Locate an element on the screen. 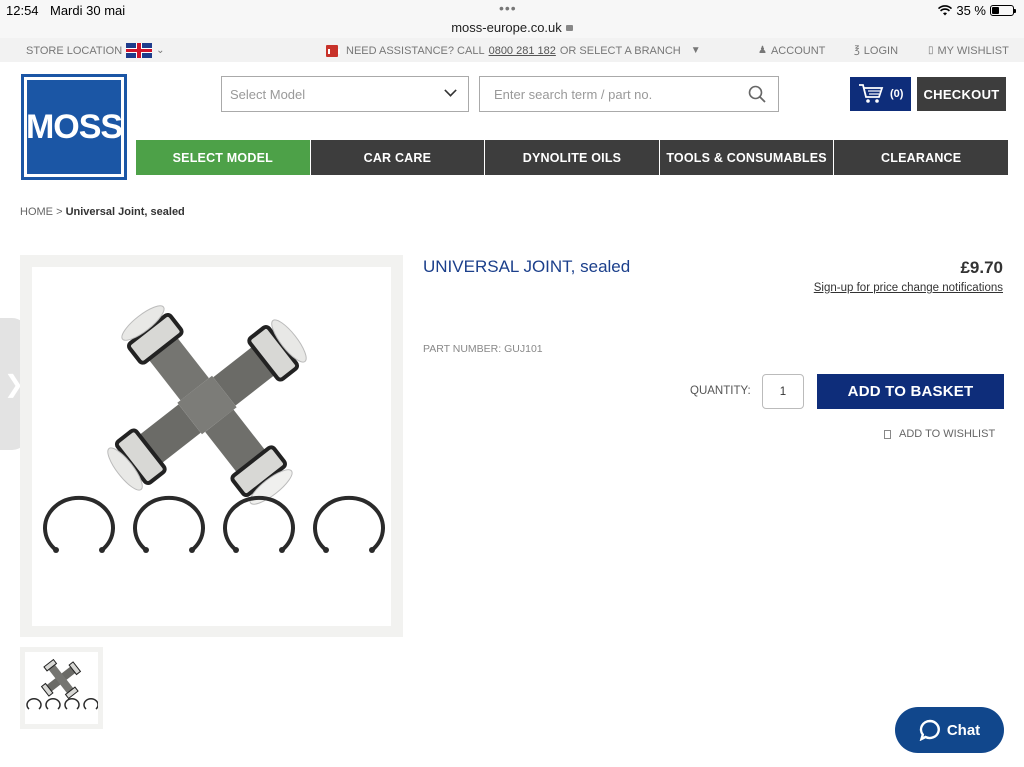 The width and height of the screenshot is (1024, 767). search-icon is located at coordinates (757, 94).